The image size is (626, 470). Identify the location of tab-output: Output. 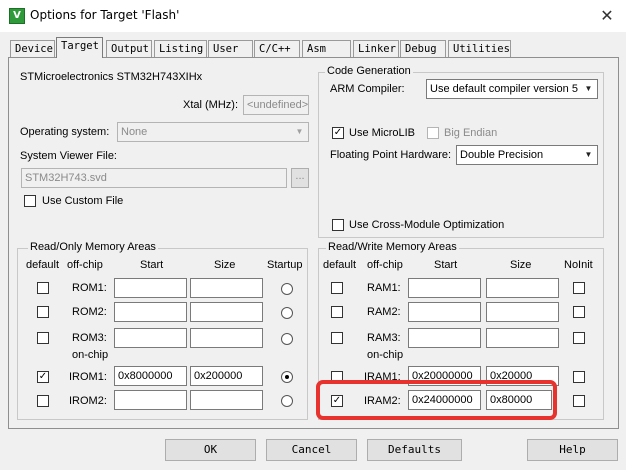
(129, 48).